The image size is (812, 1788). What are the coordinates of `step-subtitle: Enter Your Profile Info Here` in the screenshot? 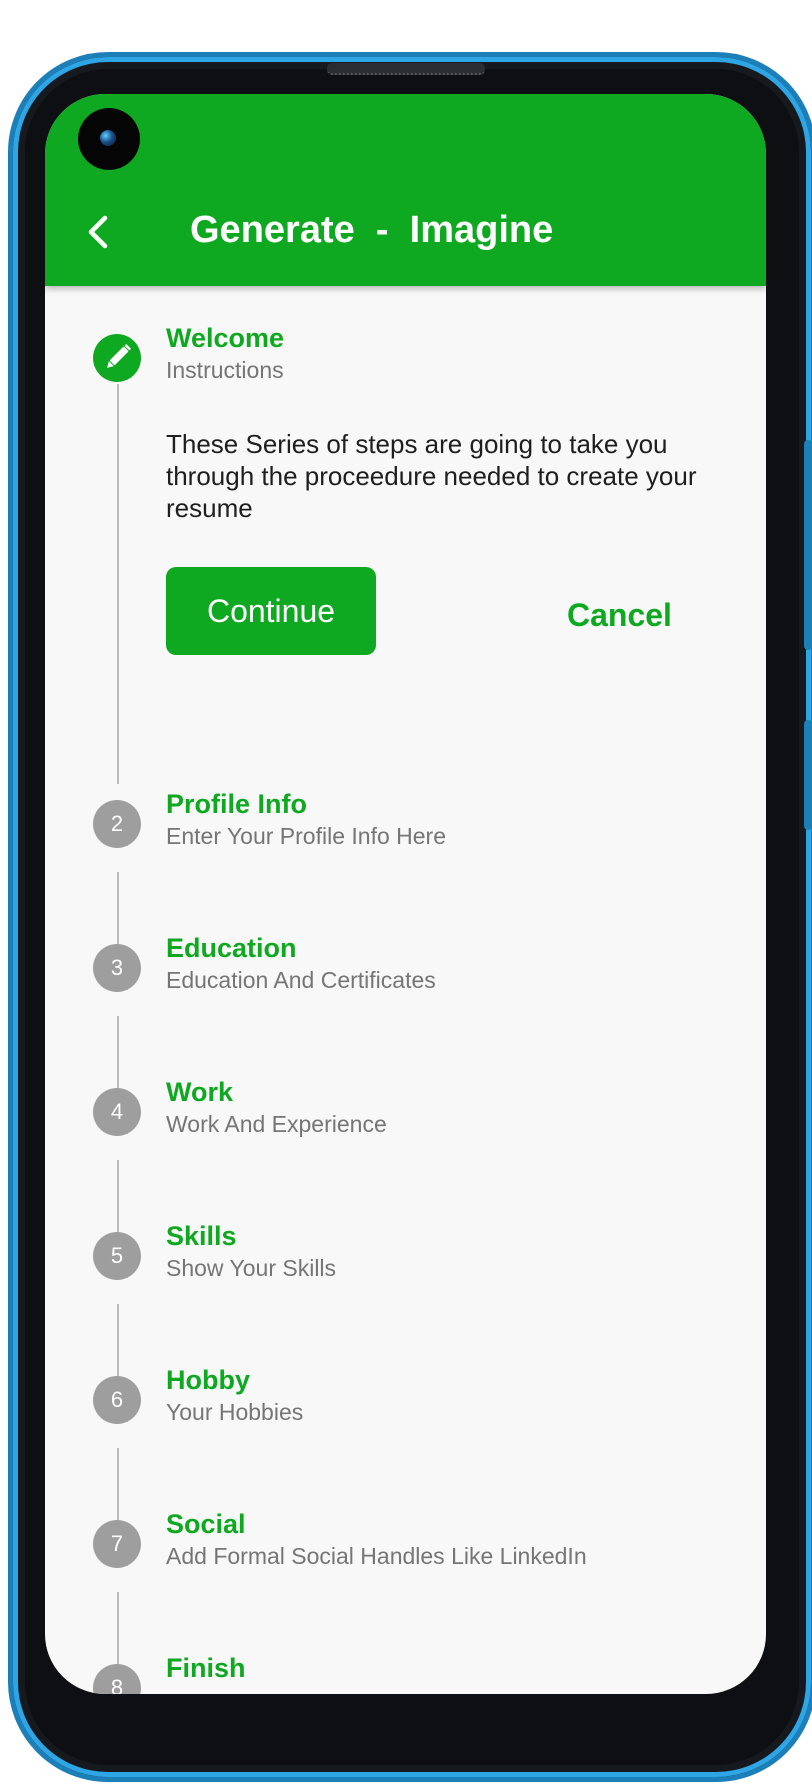 It's located at (306, 836).